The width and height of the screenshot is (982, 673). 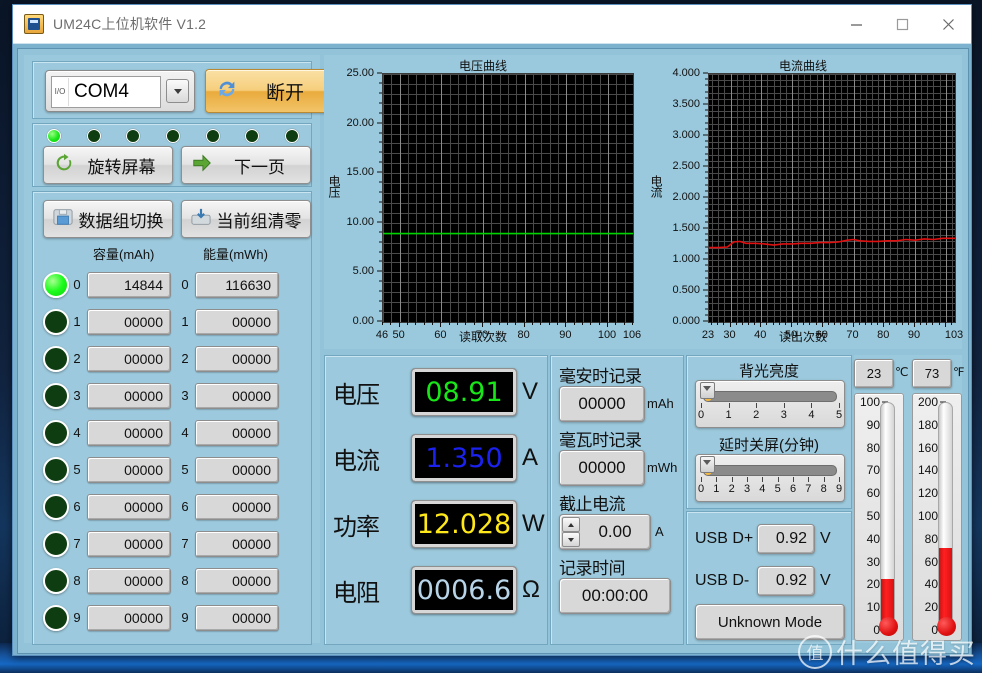 I want to click on disconnect-label: 断开, so click(x=284, y=93).